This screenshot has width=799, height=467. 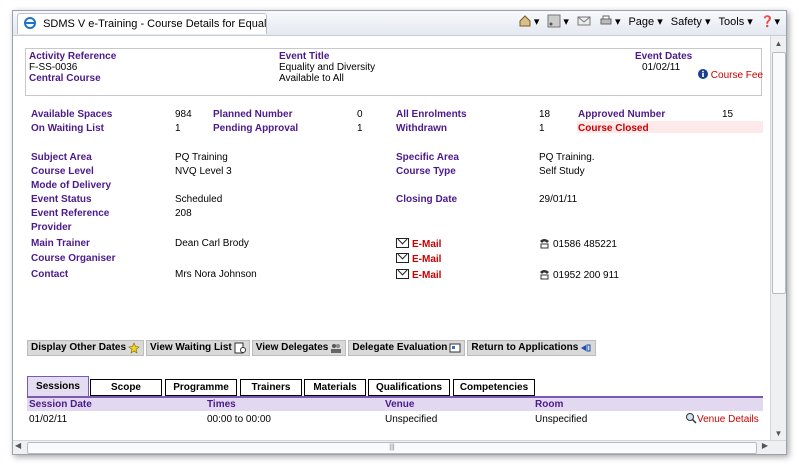 What do you see at coordinates (418, 244) in the screenshot?
I see `main-trainer-email-link: E-Mail` at bounding box center [418, 244].